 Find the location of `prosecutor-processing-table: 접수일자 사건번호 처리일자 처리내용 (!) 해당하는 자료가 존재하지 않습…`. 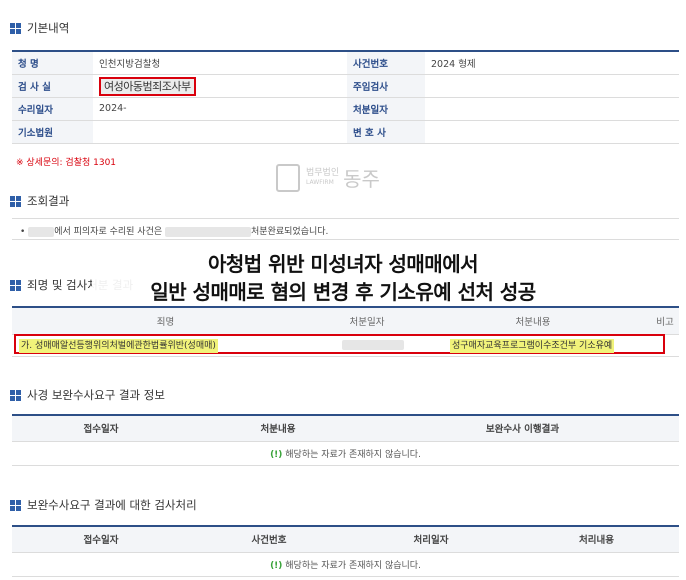

prosecutor-processing-table: 접수일자 사건번호 처리일자 처리내용 (!) 해당하는 자료가 존재하지 않습… is located at coordinates (345, 551).